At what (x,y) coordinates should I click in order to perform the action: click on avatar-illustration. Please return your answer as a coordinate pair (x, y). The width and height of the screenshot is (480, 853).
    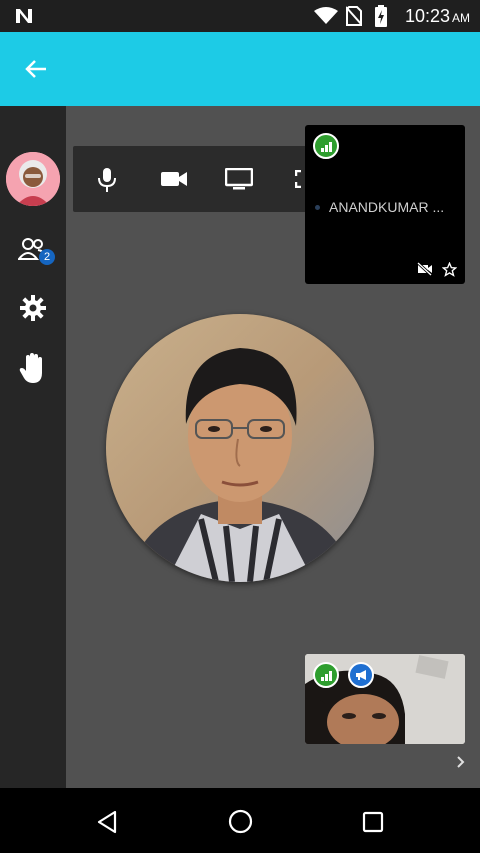
    Looking at the image, I should click on (33, 179).